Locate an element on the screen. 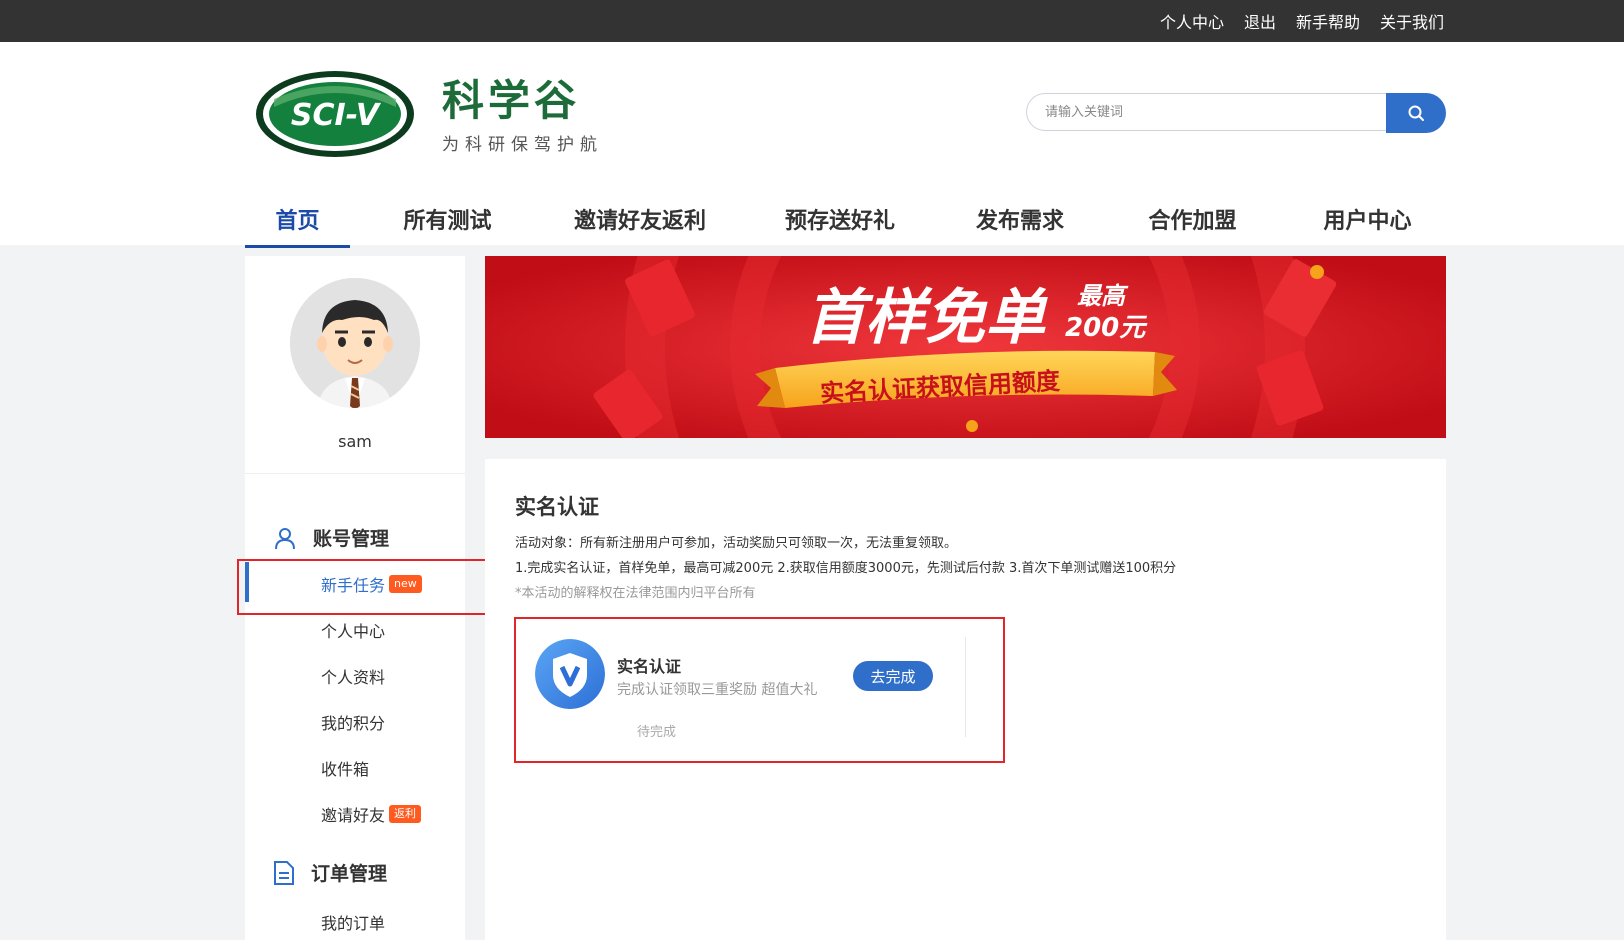  logo-oval: SCI-V is located at coordinates (335, 114).